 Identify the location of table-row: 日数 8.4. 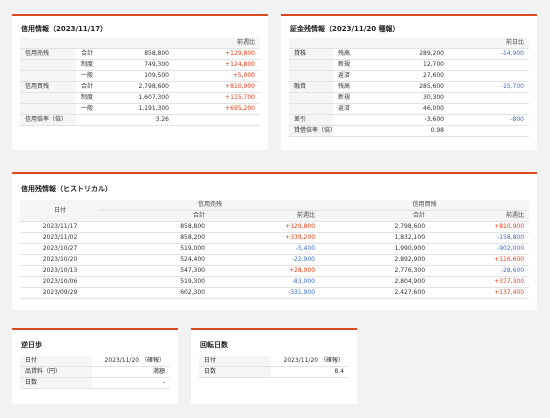
(274, 372).